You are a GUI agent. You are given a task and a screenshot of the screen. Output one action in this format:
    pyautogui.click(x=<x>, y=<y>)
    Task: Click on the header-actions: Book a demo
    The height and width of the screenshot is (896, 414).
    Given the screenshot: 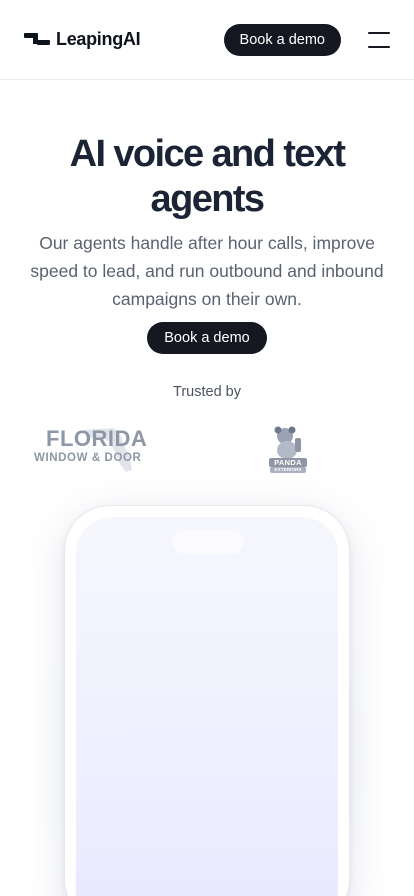 What is the action you would take?
    pyautogui.click(x=306, y=39)
    